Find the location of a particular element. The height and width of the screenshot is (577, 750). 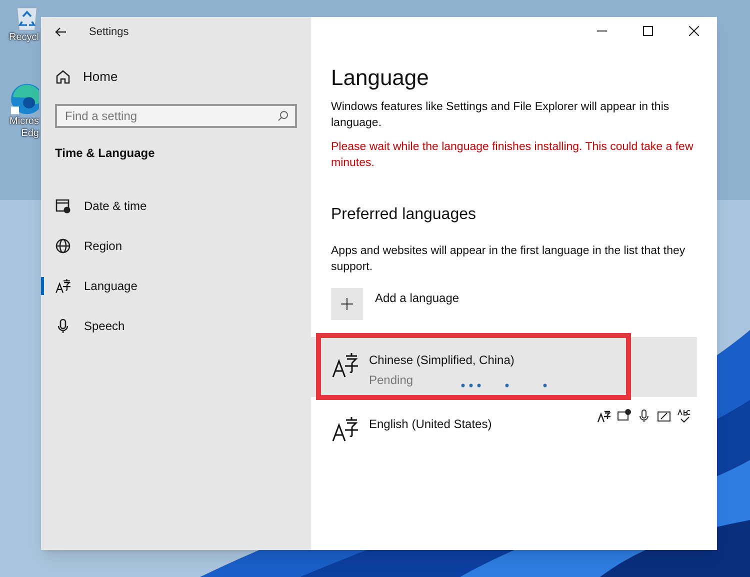

section-heading: Preferred languages is located at coordinates (404, 215).